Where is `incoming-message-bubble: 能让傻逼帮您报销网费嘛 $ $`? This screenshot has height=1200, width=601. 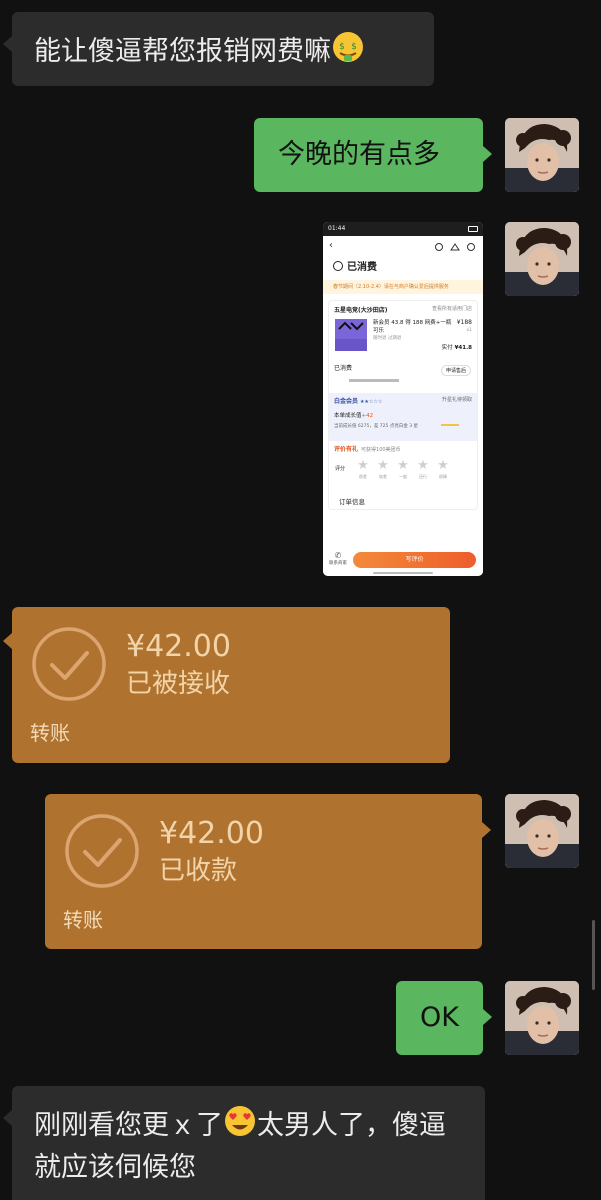 incoming-message-bubble: 能让傻逼帮您报销网费嘛 $ $ is located at coordinates (218, 49).